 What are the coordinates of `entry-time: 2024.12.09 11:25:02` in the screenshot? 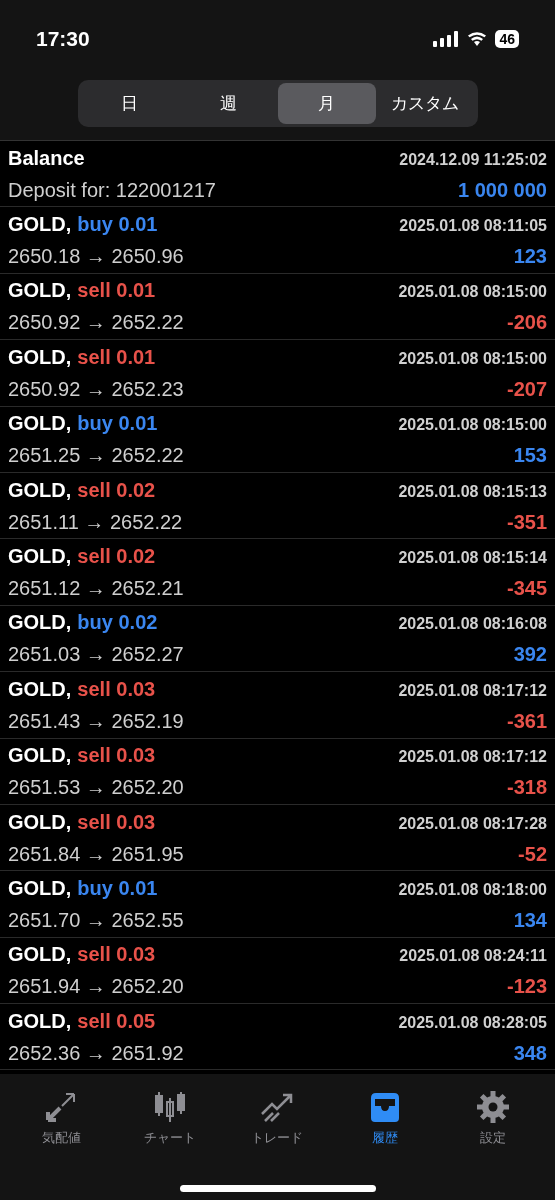 It's located at (473, 159).